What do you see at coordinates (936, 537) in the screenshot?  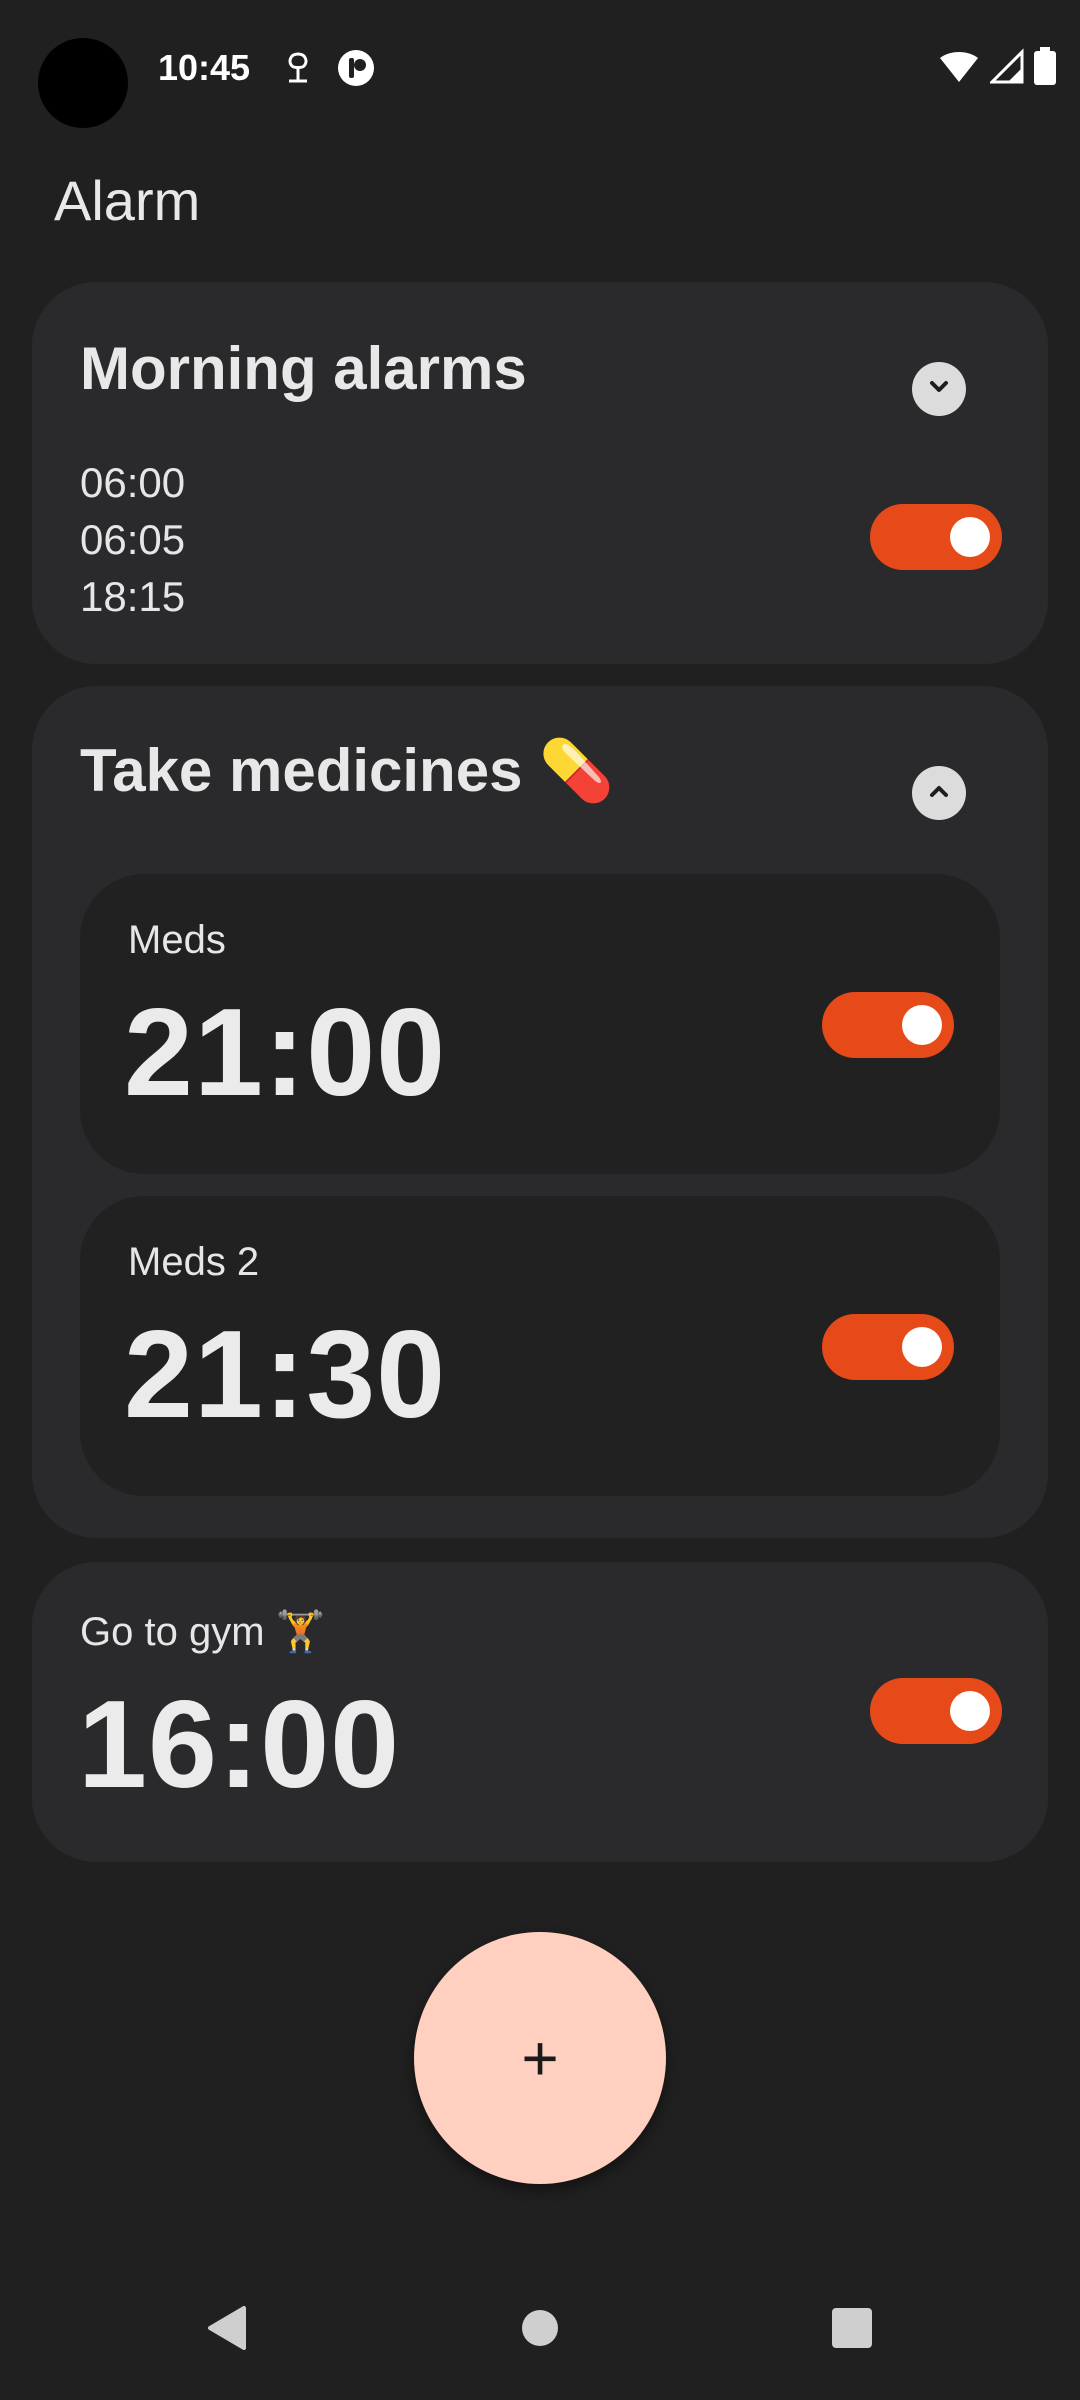 I see `group-toggle` at bounding box center [936, 537].